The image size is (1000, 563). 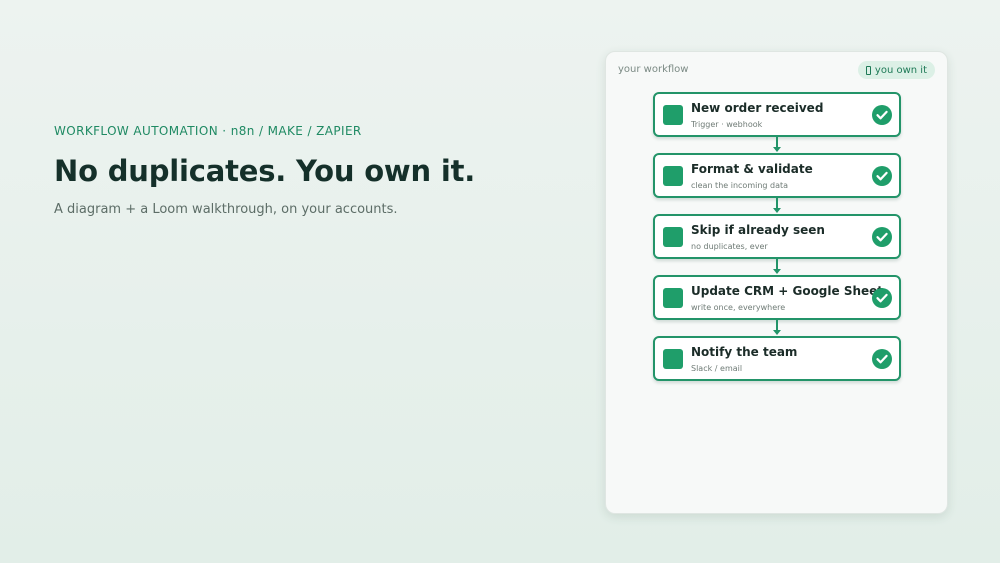 What do you see at coordinates (757, 108) in the screenshot?
I see `step-title: New order received` at bounding box center [757, 108].